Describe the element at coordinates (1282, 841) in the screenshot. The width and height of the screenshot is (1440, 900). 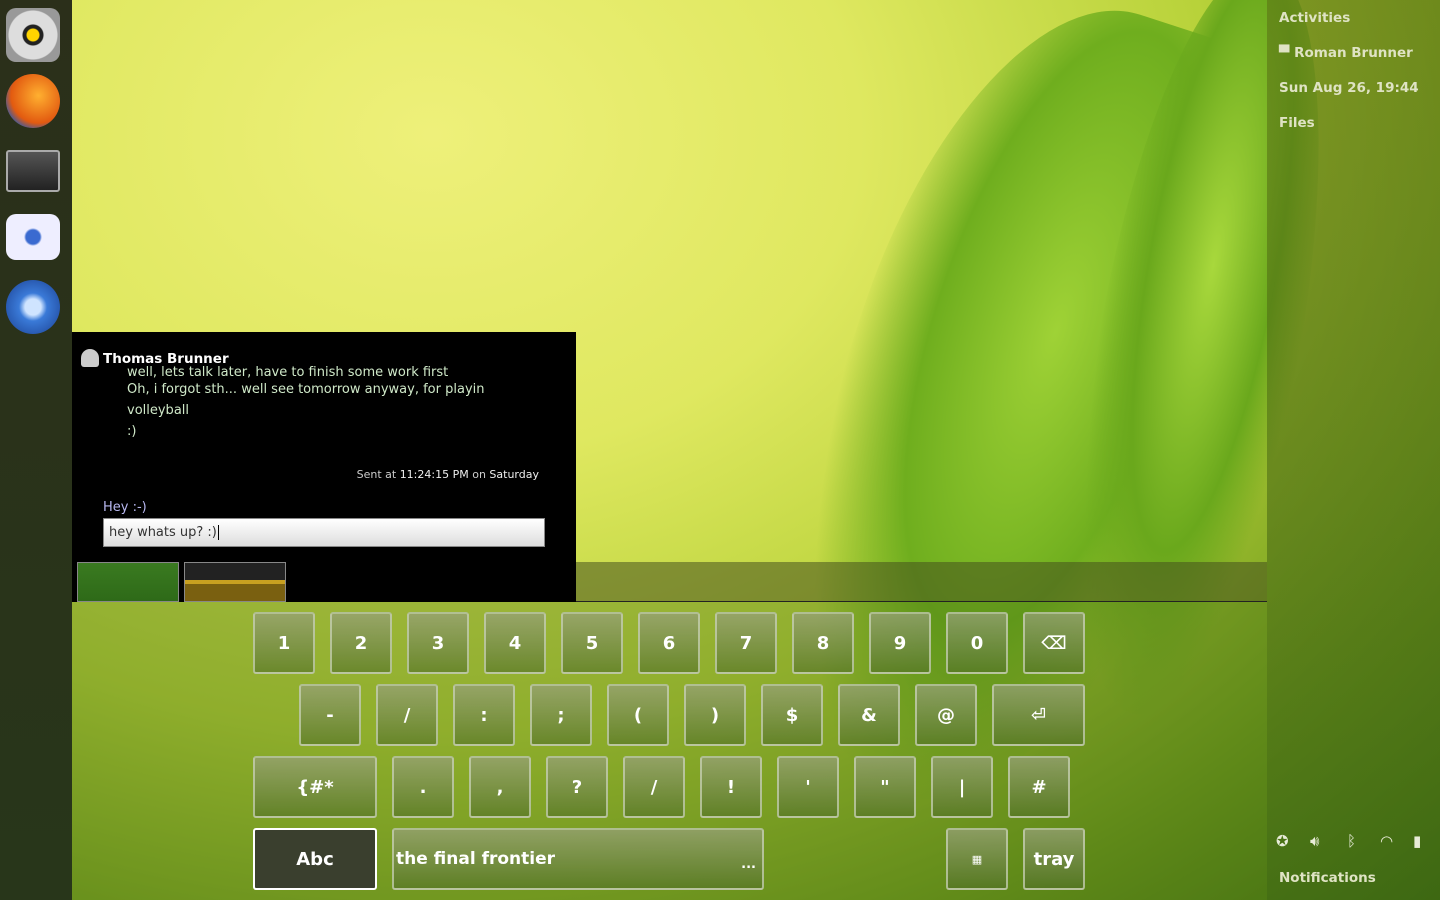
I see `accessibility-icon: ✪` at that location.